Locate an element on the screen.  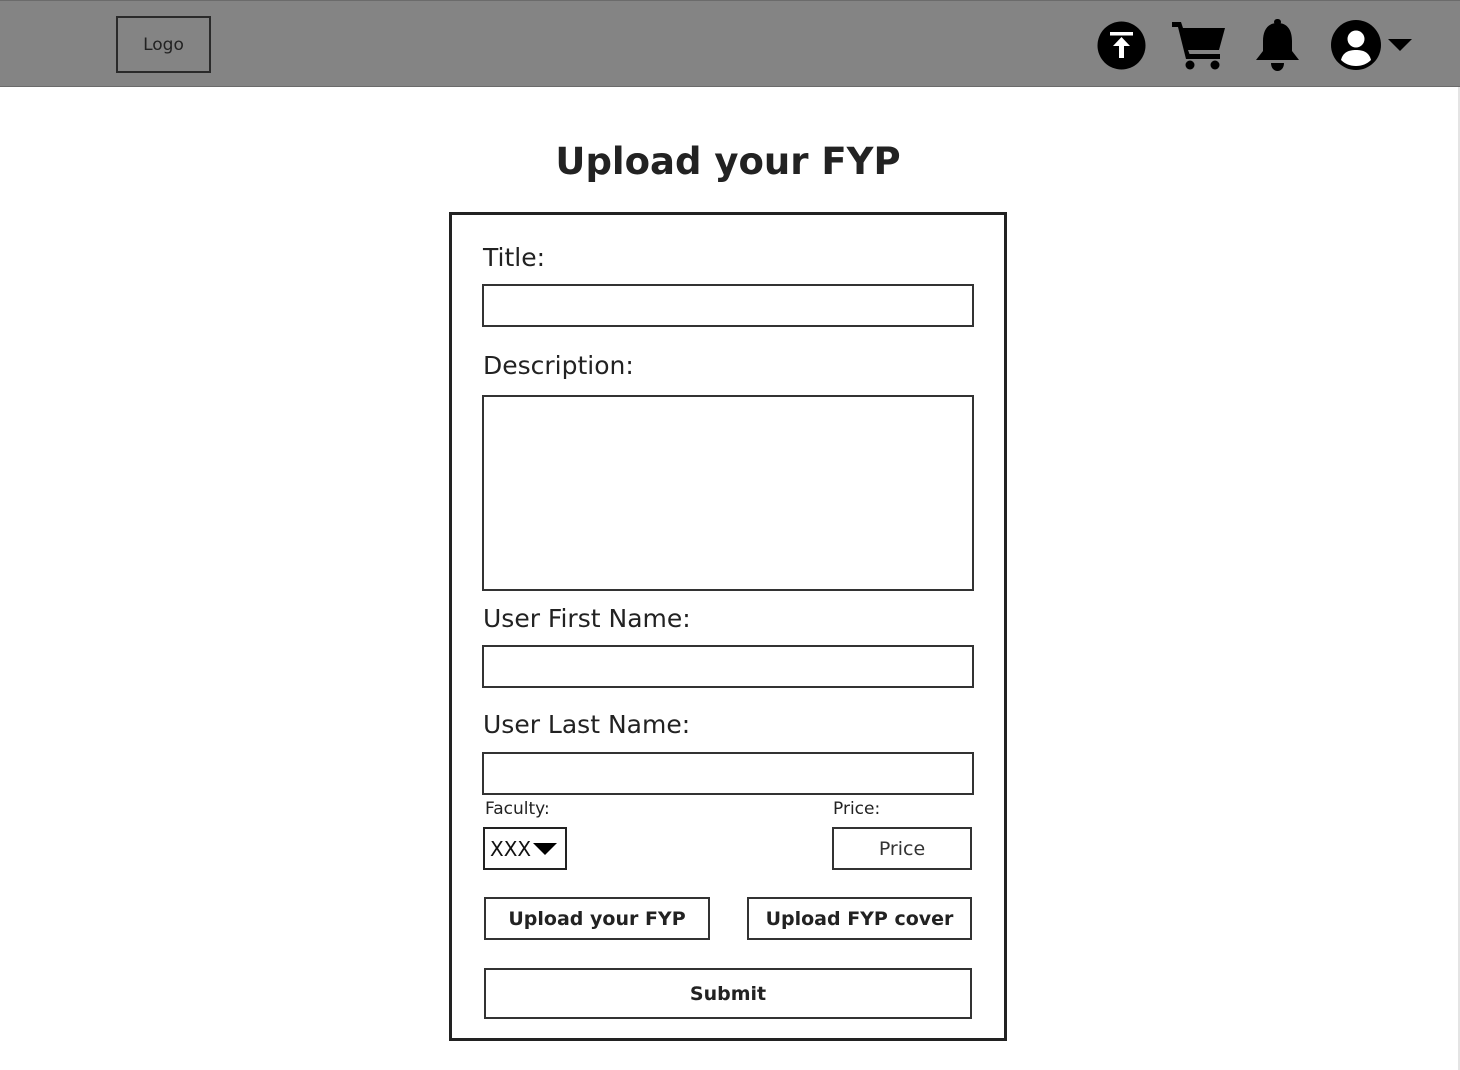
logo: Logo is located at coordinates (163, 44).